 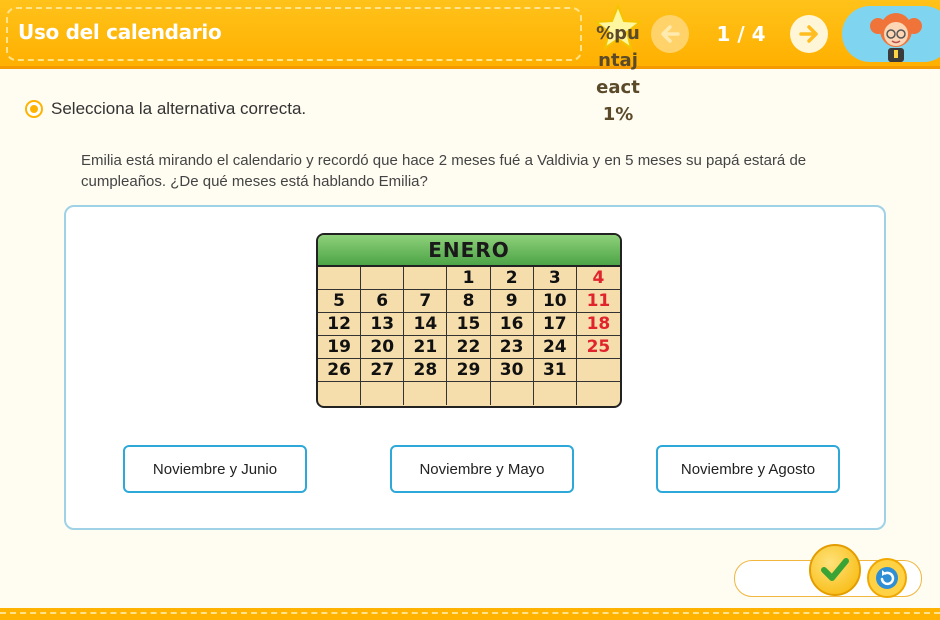 What do you see at coordinates (120, 32) in the screenshot?
I see `page-title: Uso del calendario` at bounding box center [120, 32].